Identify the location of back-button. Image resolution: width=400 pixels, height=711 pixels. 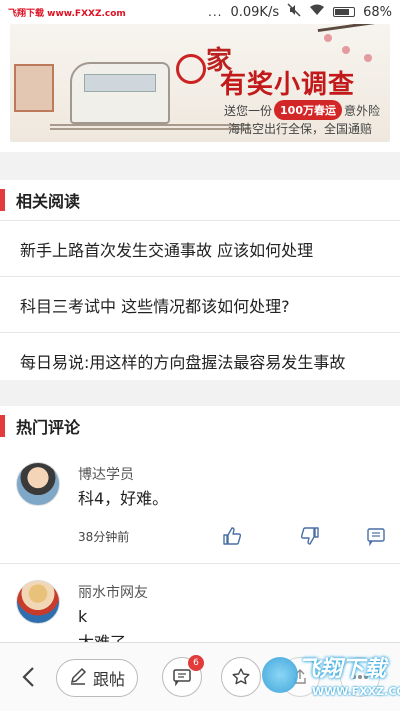
(28, 677).